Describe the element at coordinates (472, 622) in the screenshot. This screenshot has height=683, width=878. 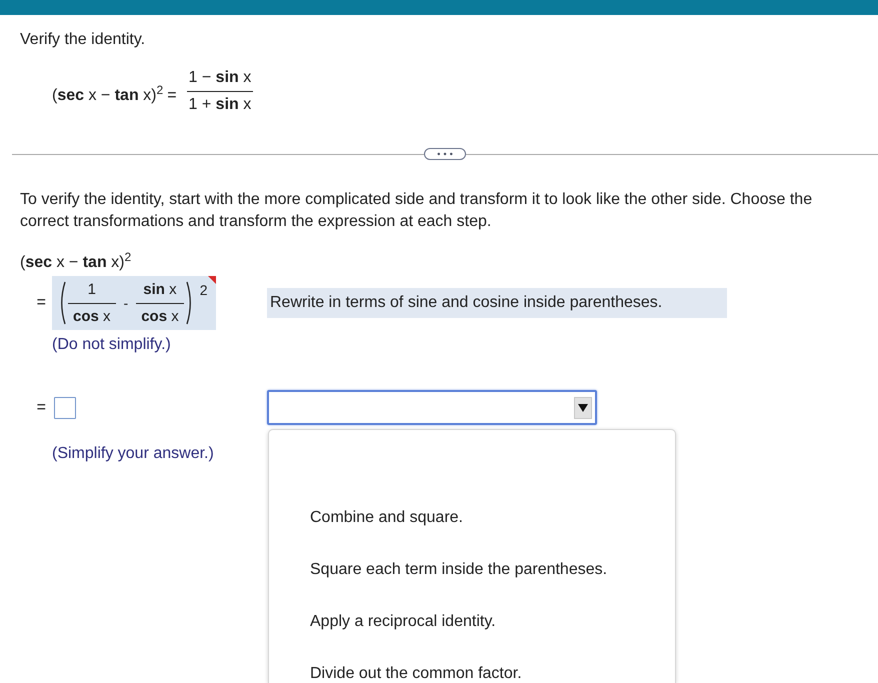
I see `dropdown-option: Apply a reciprocal identity.` at that location.